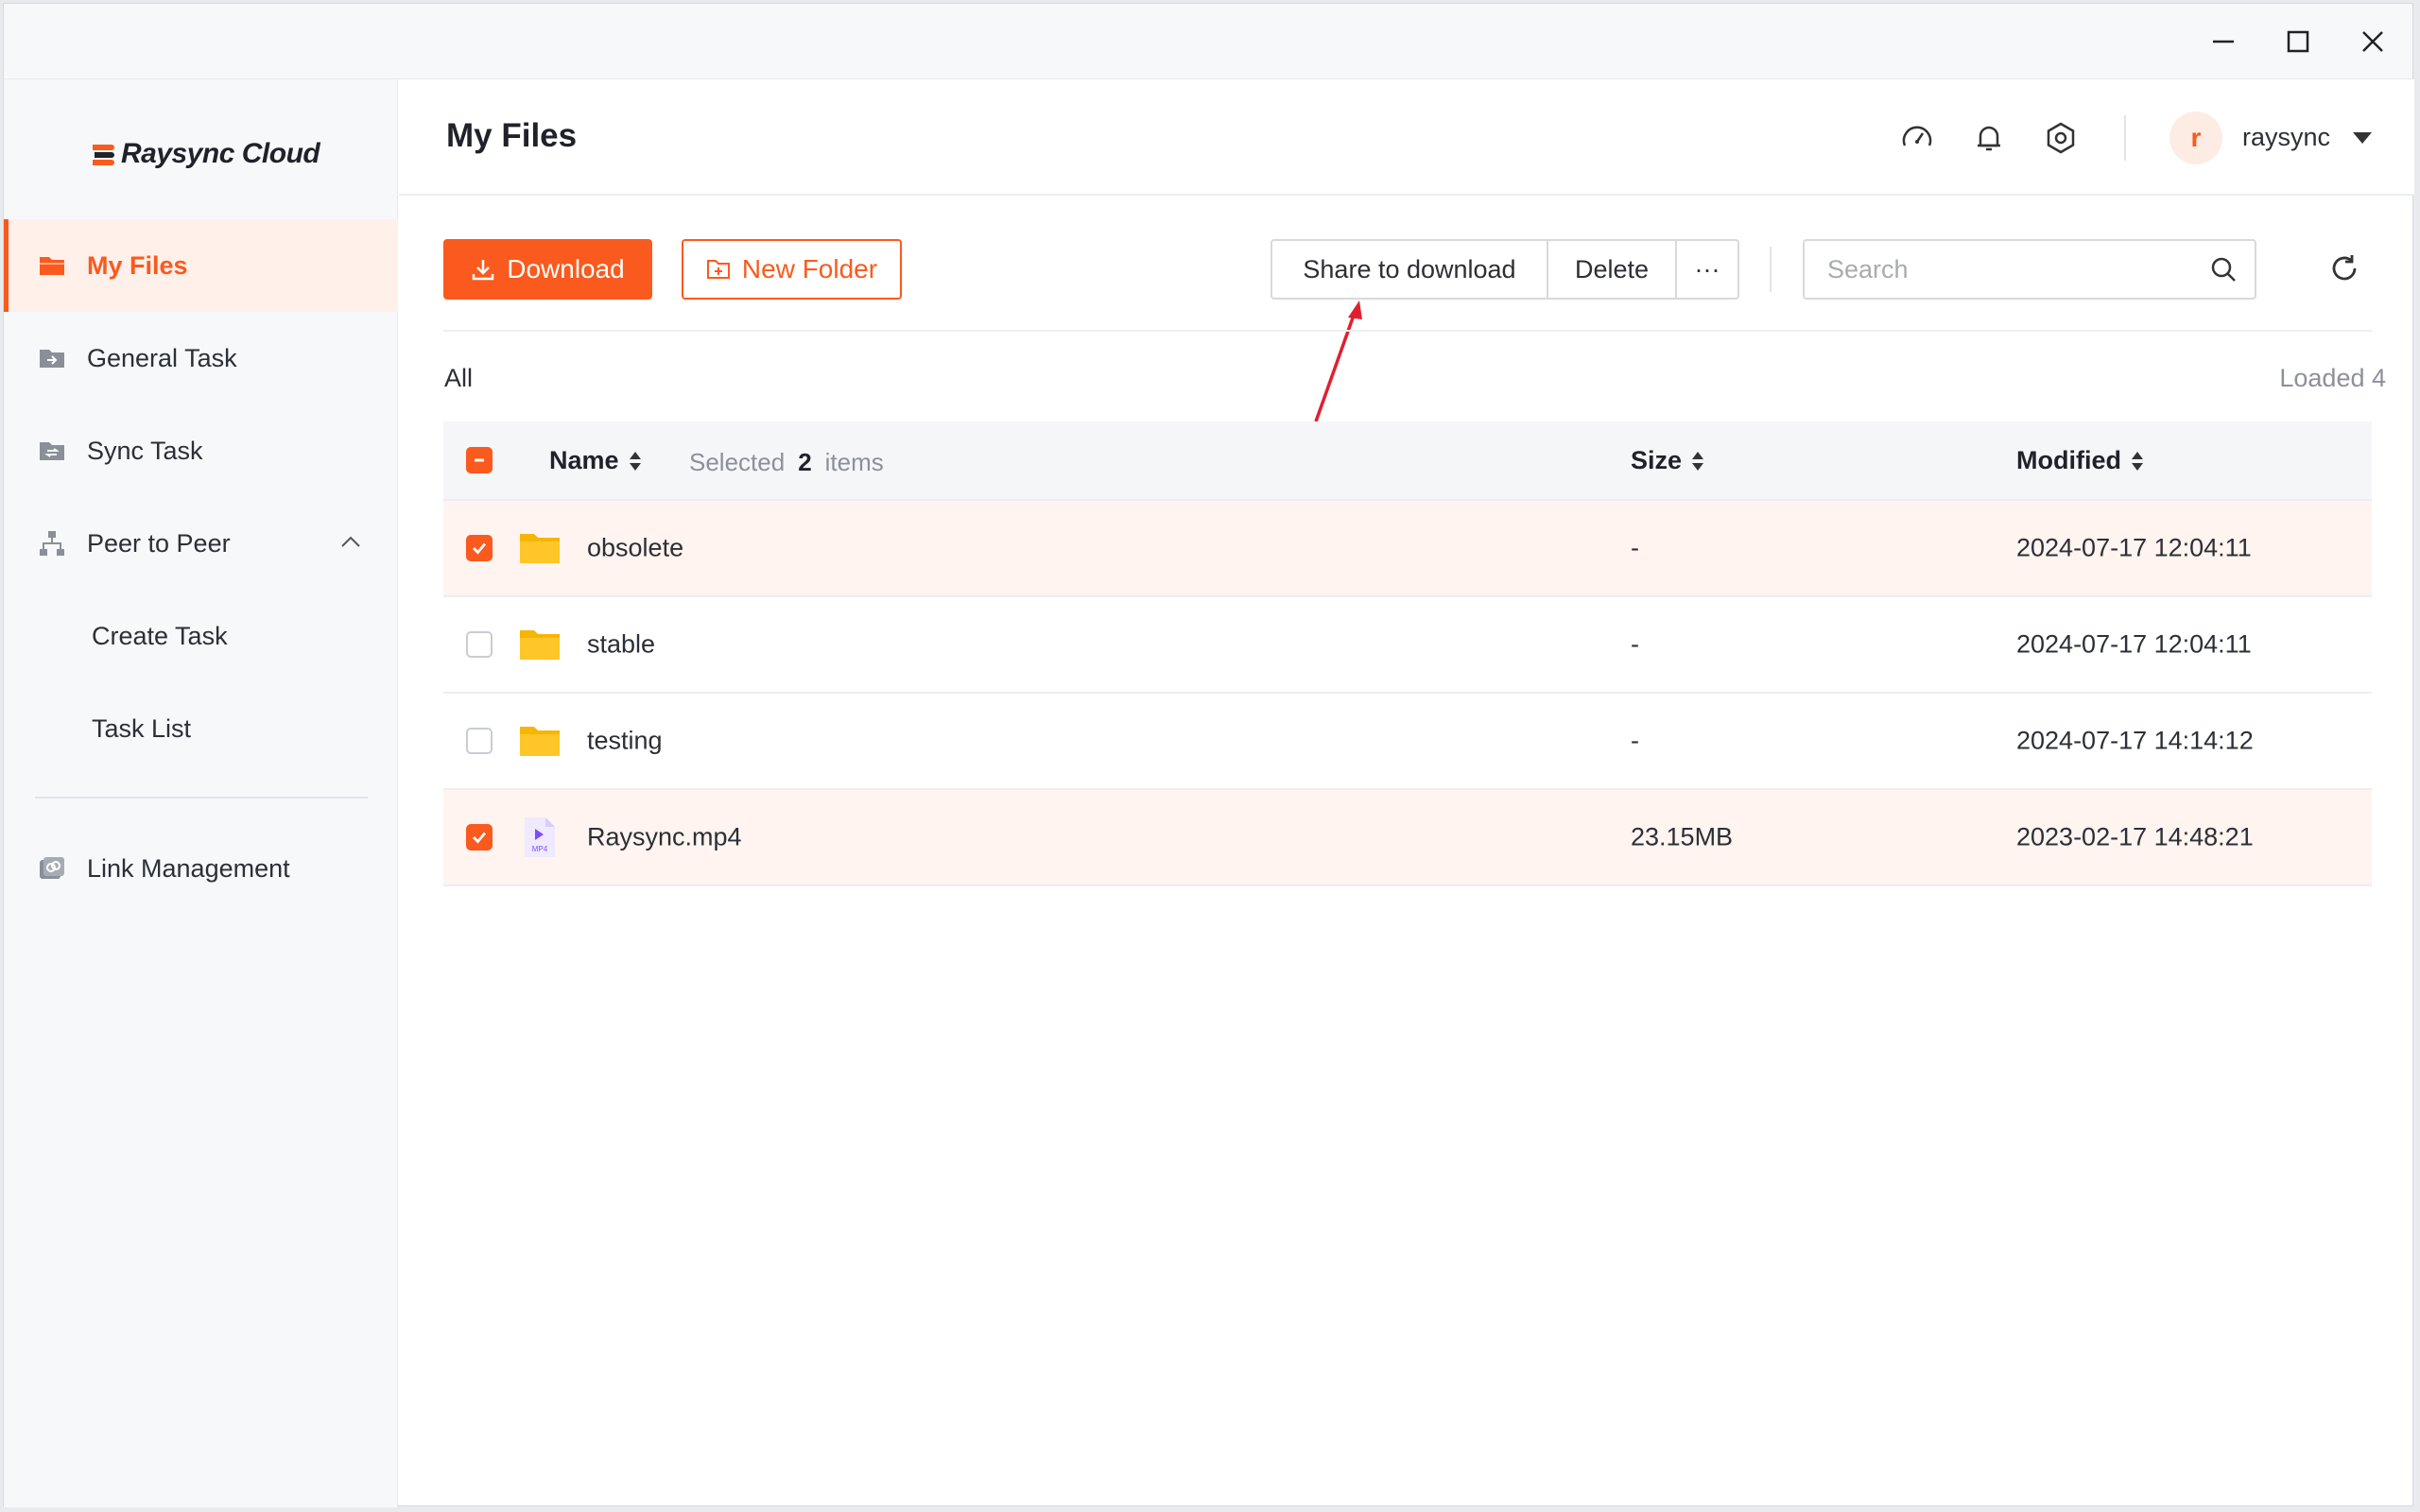 The height and width of the screenshot is (1512, 2420). Describe the element at coordinates (584, 460) in the screenshot. I see `column-name-label: Name` at that location.